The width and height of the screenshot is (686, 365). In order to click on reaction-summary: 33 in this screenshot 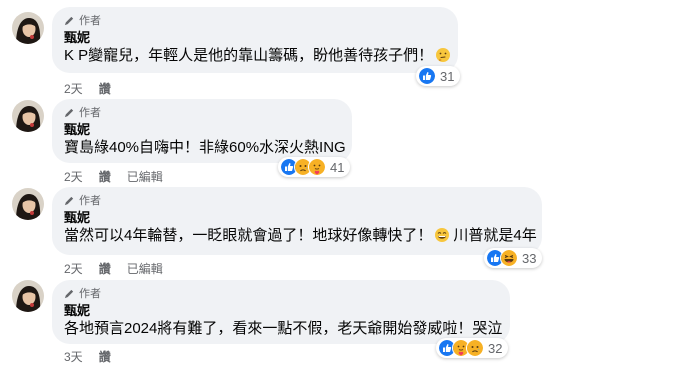, I will do `click(513, 258)`.